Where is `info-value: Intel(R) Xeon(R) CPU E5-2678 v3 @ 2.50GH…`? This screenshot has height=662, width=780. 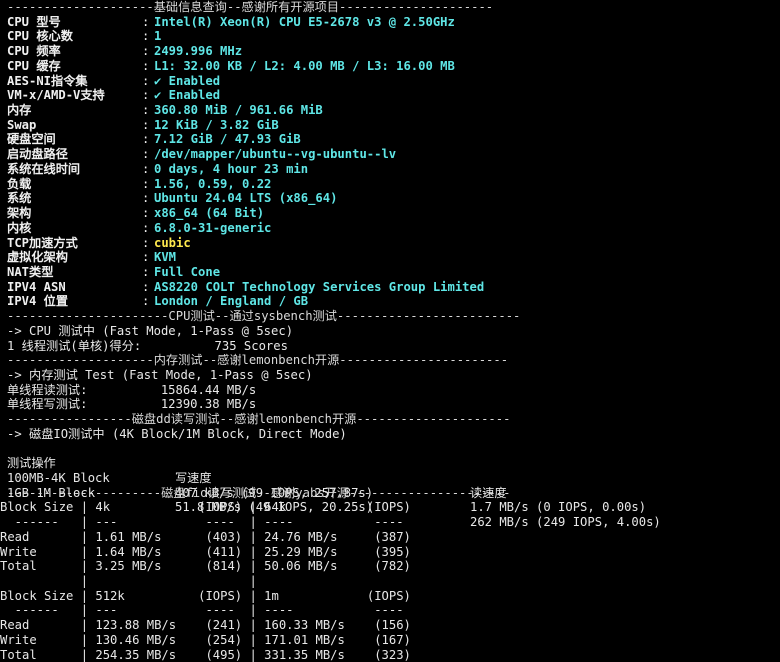 info-value: Intel(R) Xeon(R) CPU E5-2678 v3 @ 2.50GH… is located at coordinates (304, 21).